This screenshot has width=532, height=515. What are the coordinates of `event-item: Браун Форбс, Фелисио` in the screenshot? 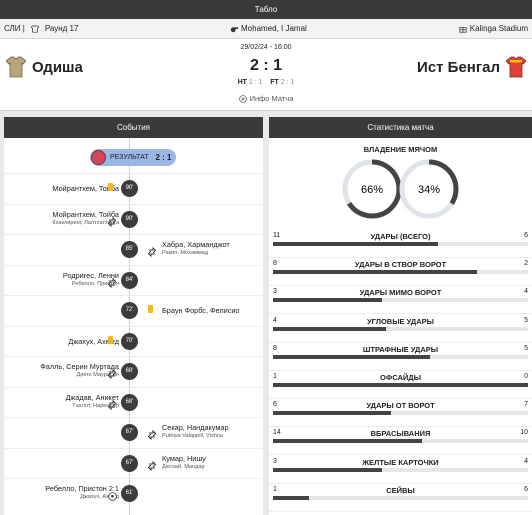 It's located at (200, 310).